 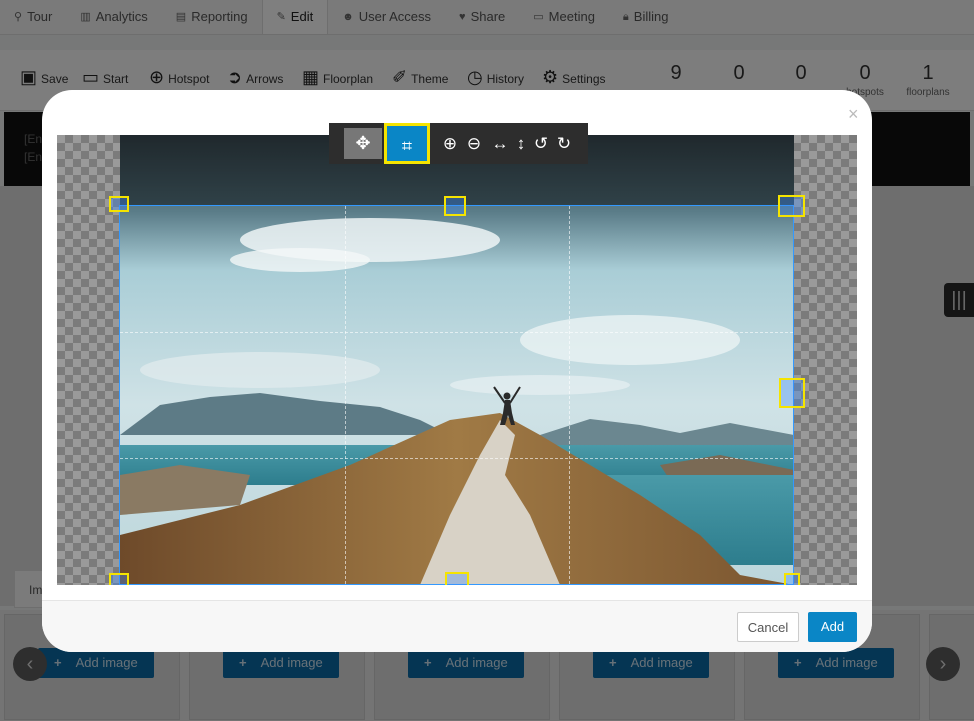 What do you see at coordinates (457, 626) in the screenshot?
I see `modal-footer: Cancel Add` at bounding box center [457, 626].